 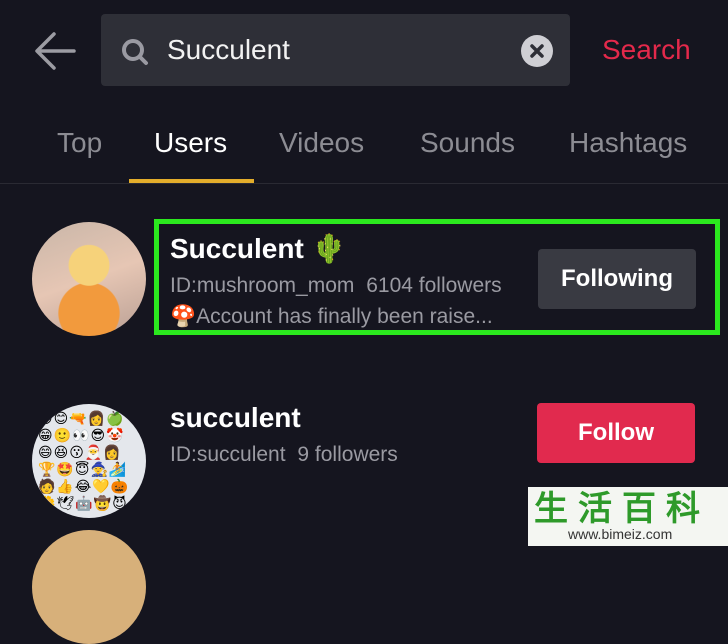 I want to click on back-arrow-icon, so click(x=55, y=51).